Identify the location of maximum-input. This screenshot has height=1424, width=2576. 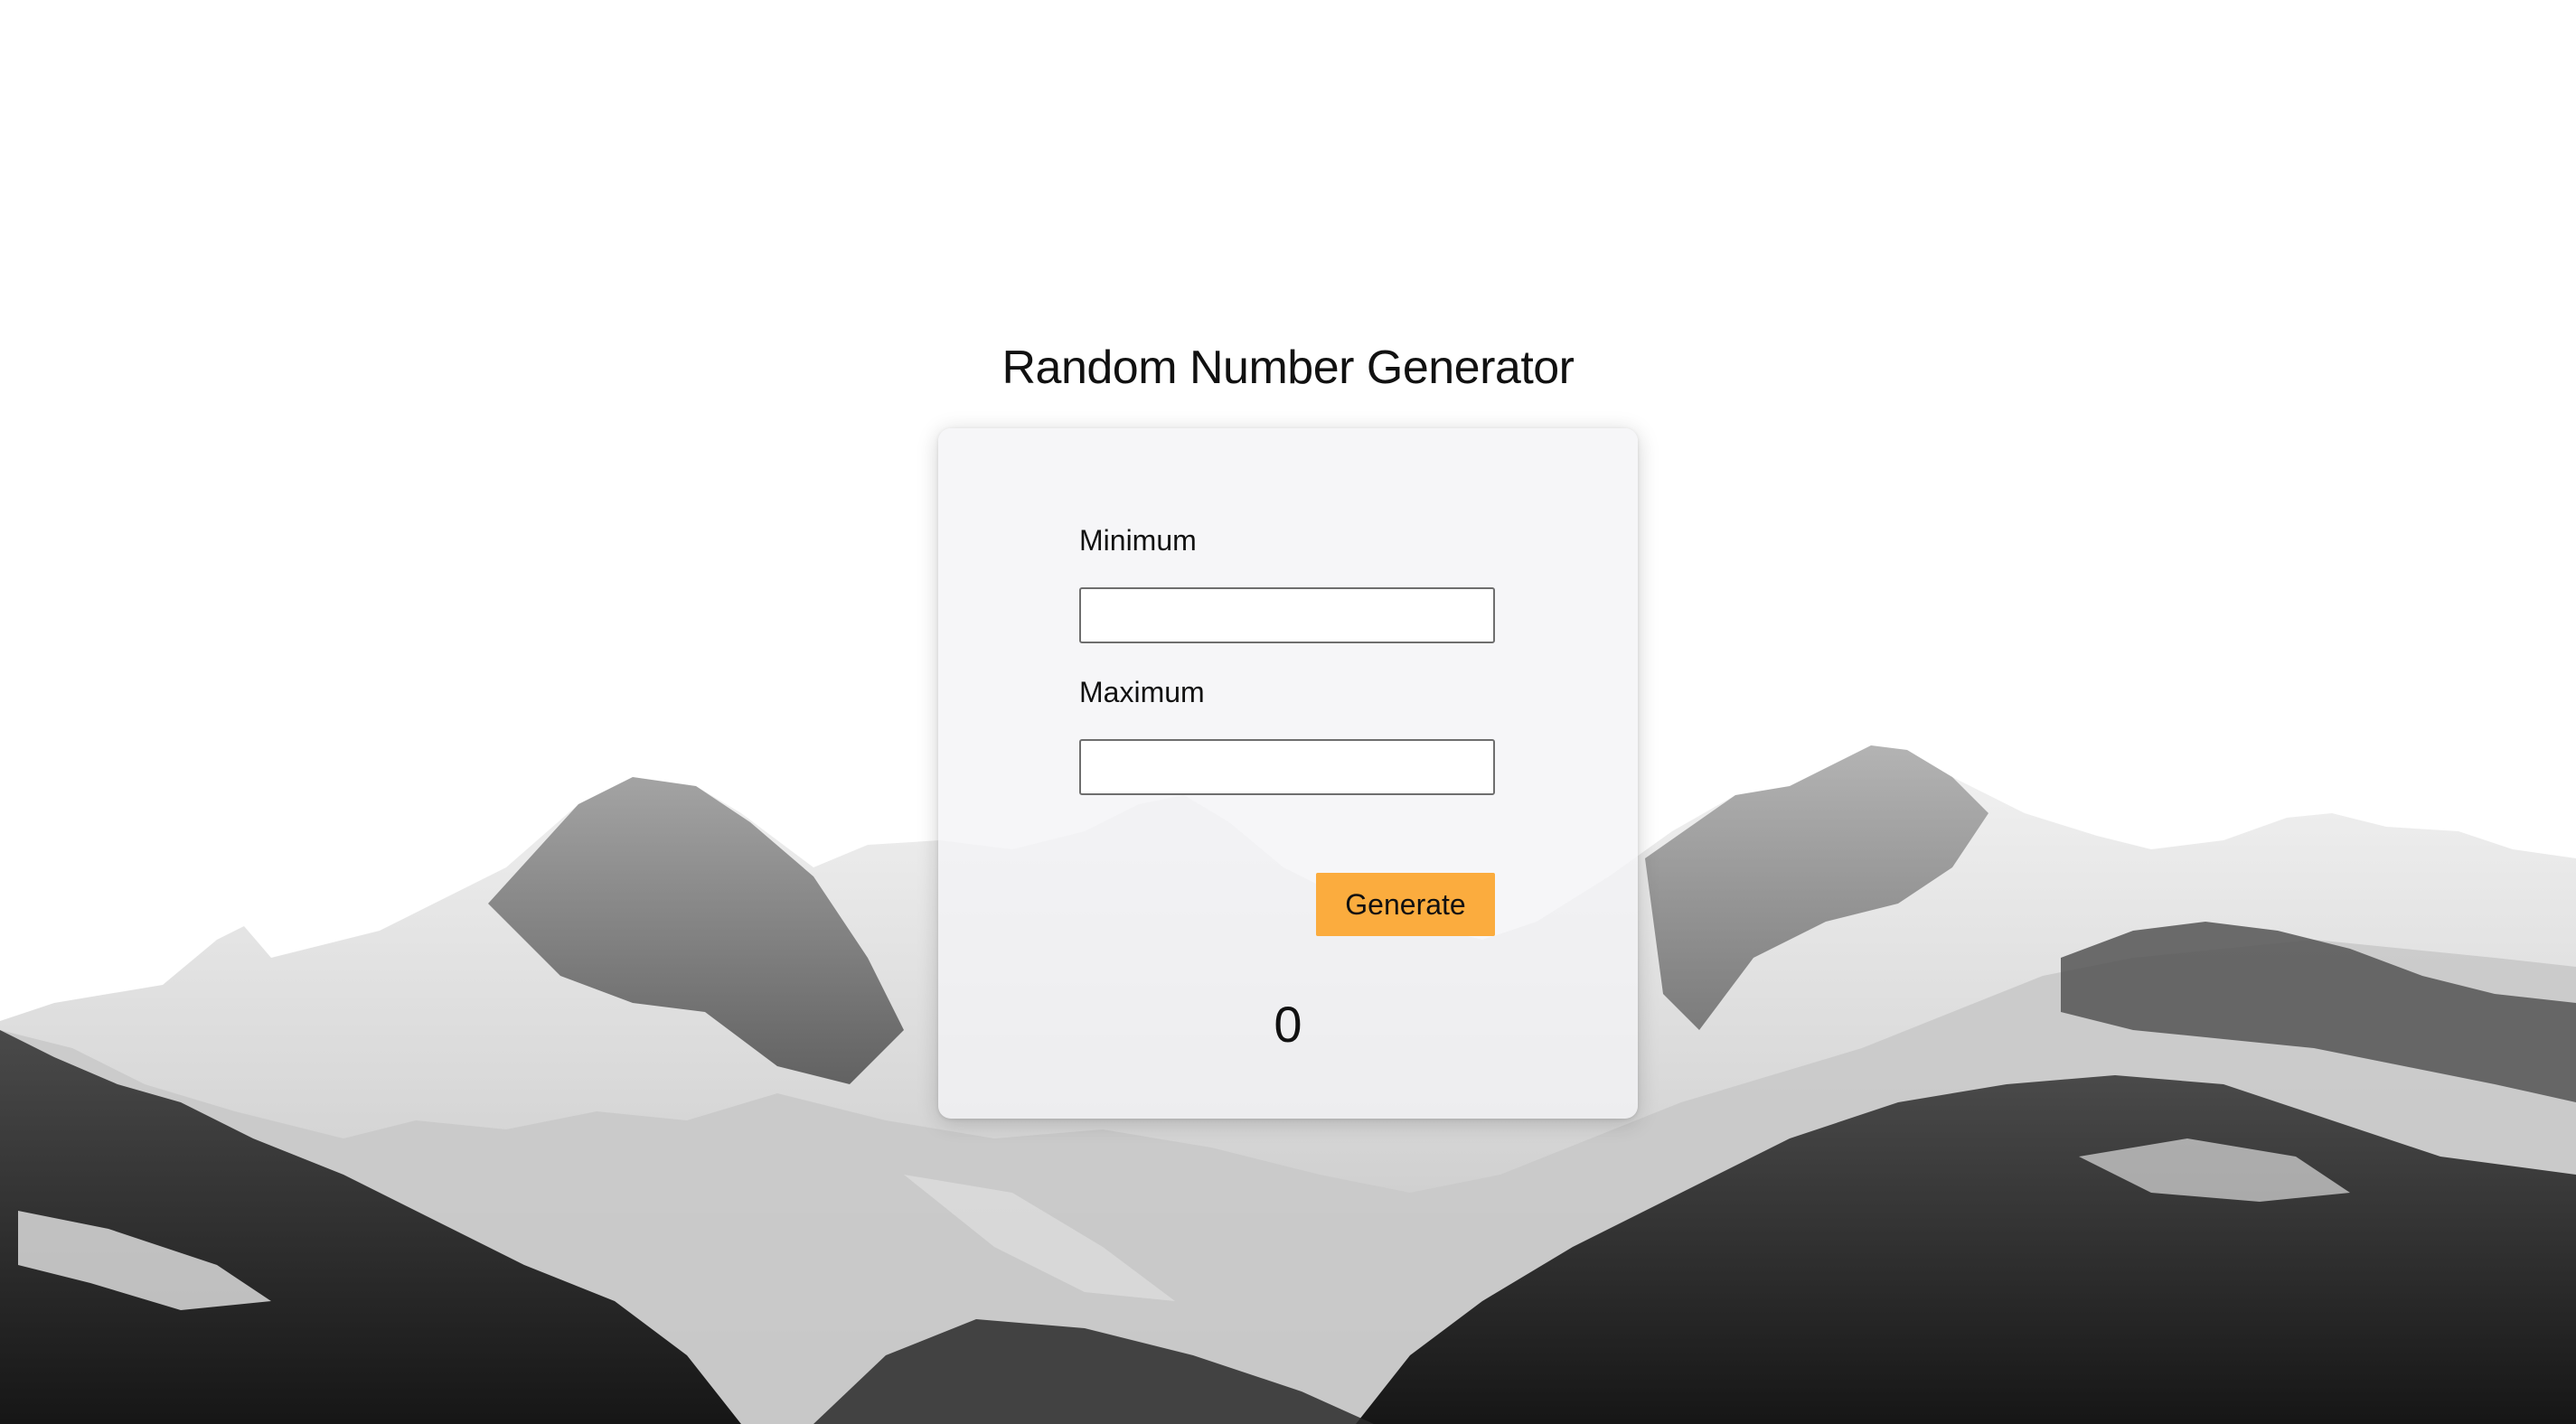
(1287, 767).